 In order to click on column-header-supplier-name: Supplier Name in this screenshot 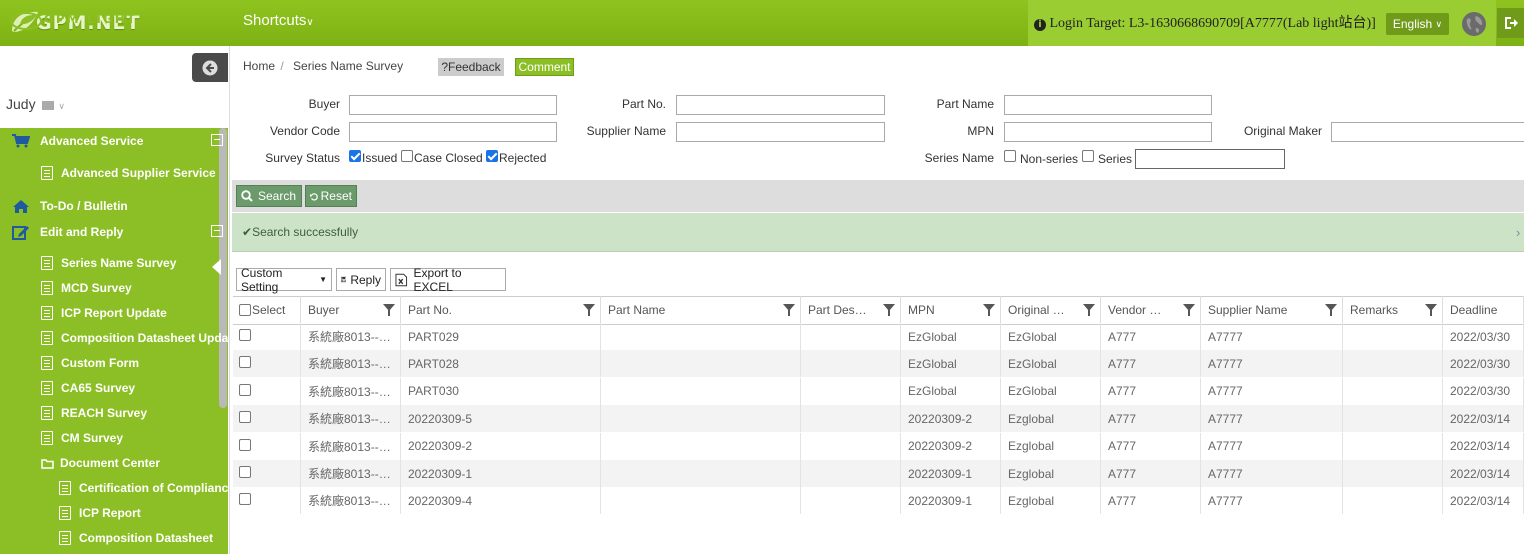, I will do `click(1272, 309)`.